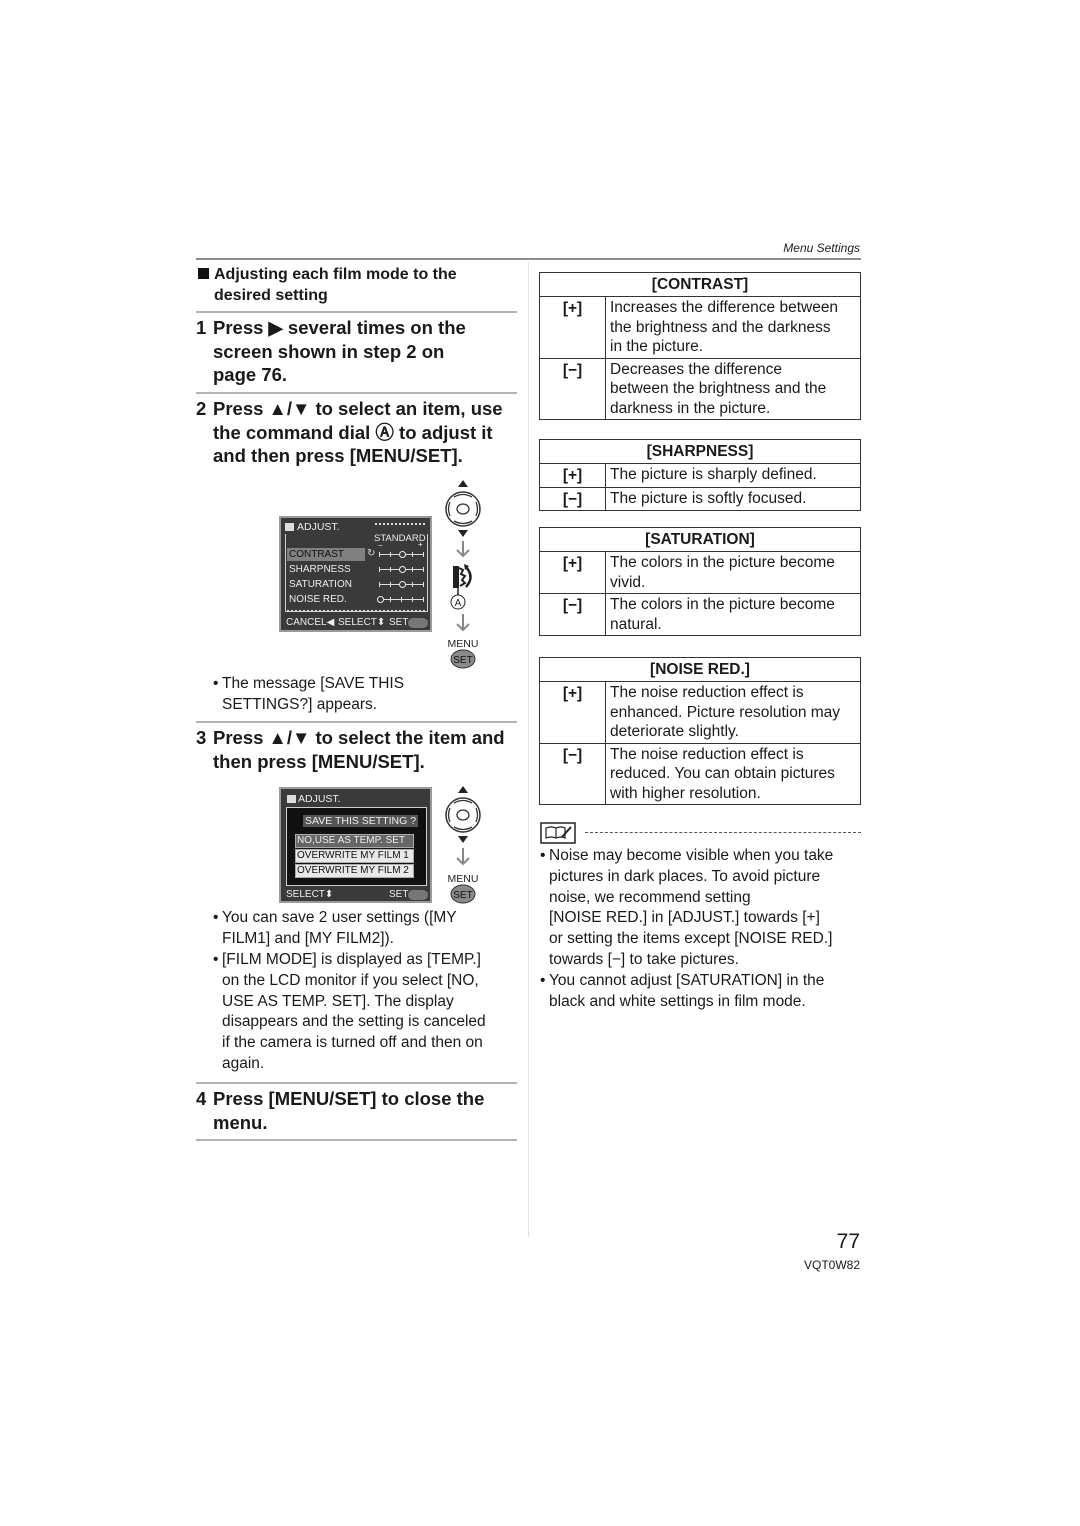  I want to click on note-line: You cannot adjust [SATURATION] in the, so click(687, 980).